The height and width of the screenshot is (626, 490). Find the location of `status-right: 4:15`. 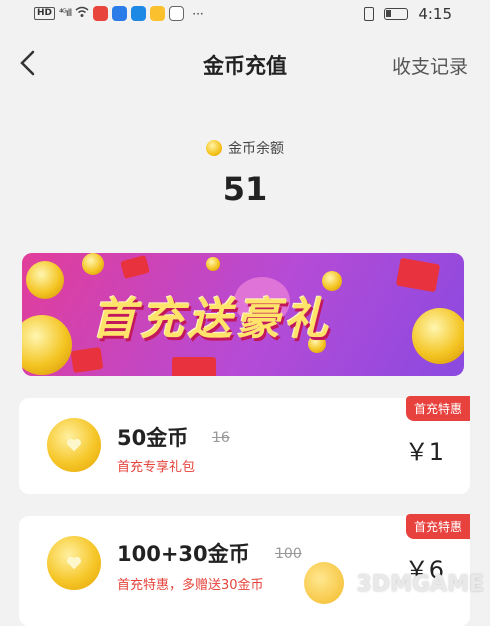

status-right: 4:15 is located at coordinates (408, 14).